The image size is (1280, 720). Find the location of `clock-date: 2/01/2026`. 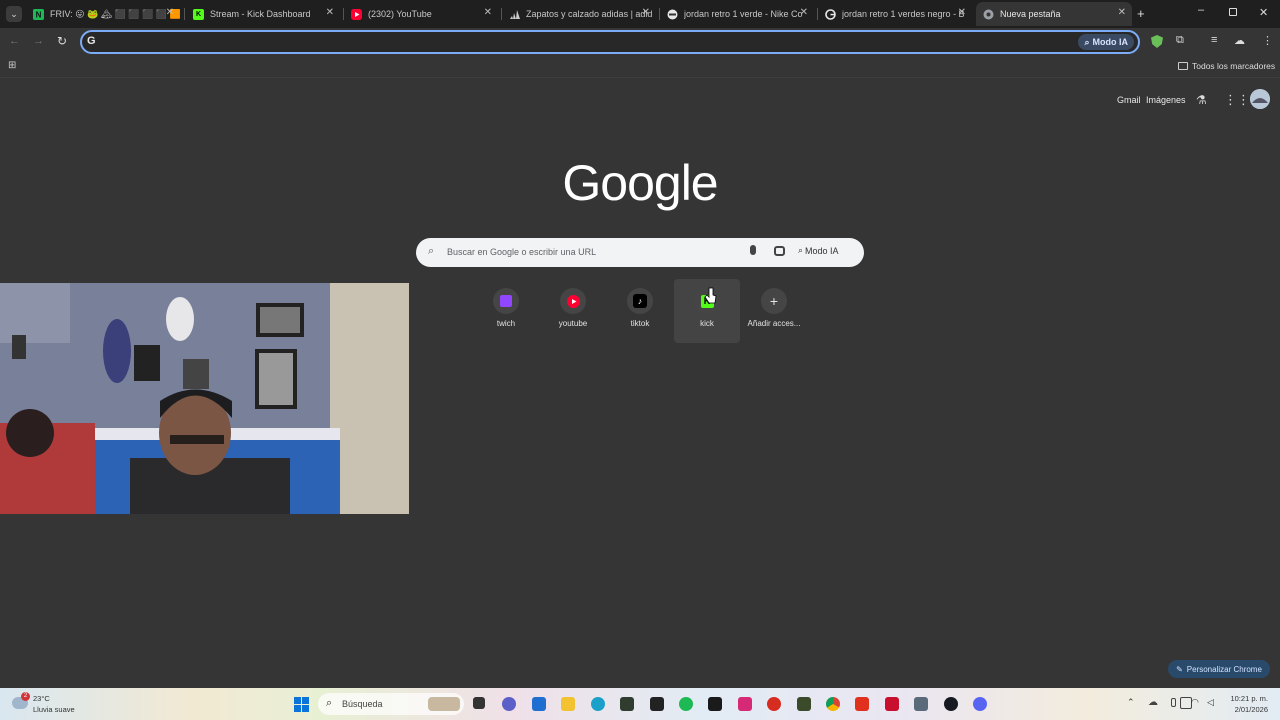

clock-date: 2/01/2026 is located at coordinates (1251, 709).